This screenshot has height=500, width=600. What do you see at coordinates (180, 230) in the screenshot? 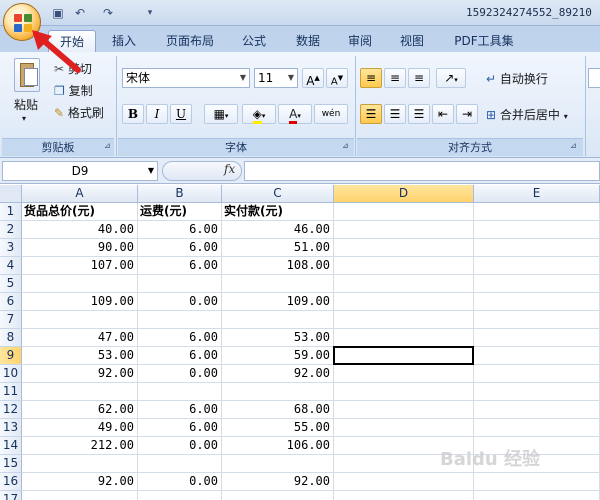
I see `cell-b2: 6.00` at bounding box center [180, 230].